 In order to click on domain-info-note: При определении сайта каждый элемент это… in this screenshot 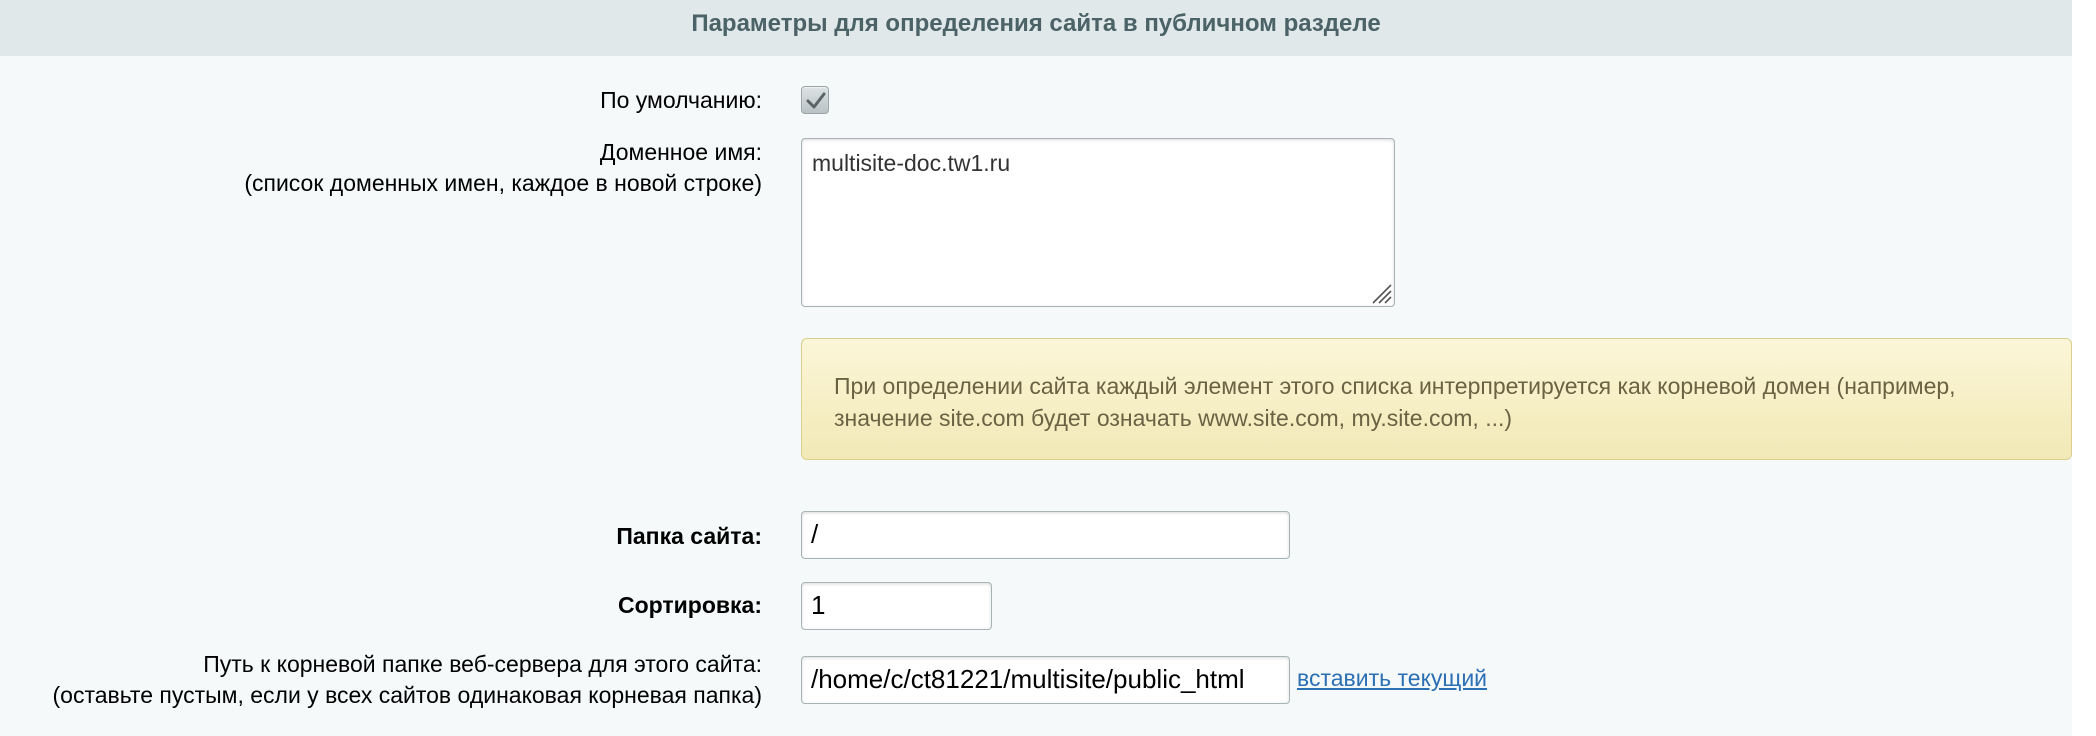, I will do `click(1436, 399)`.